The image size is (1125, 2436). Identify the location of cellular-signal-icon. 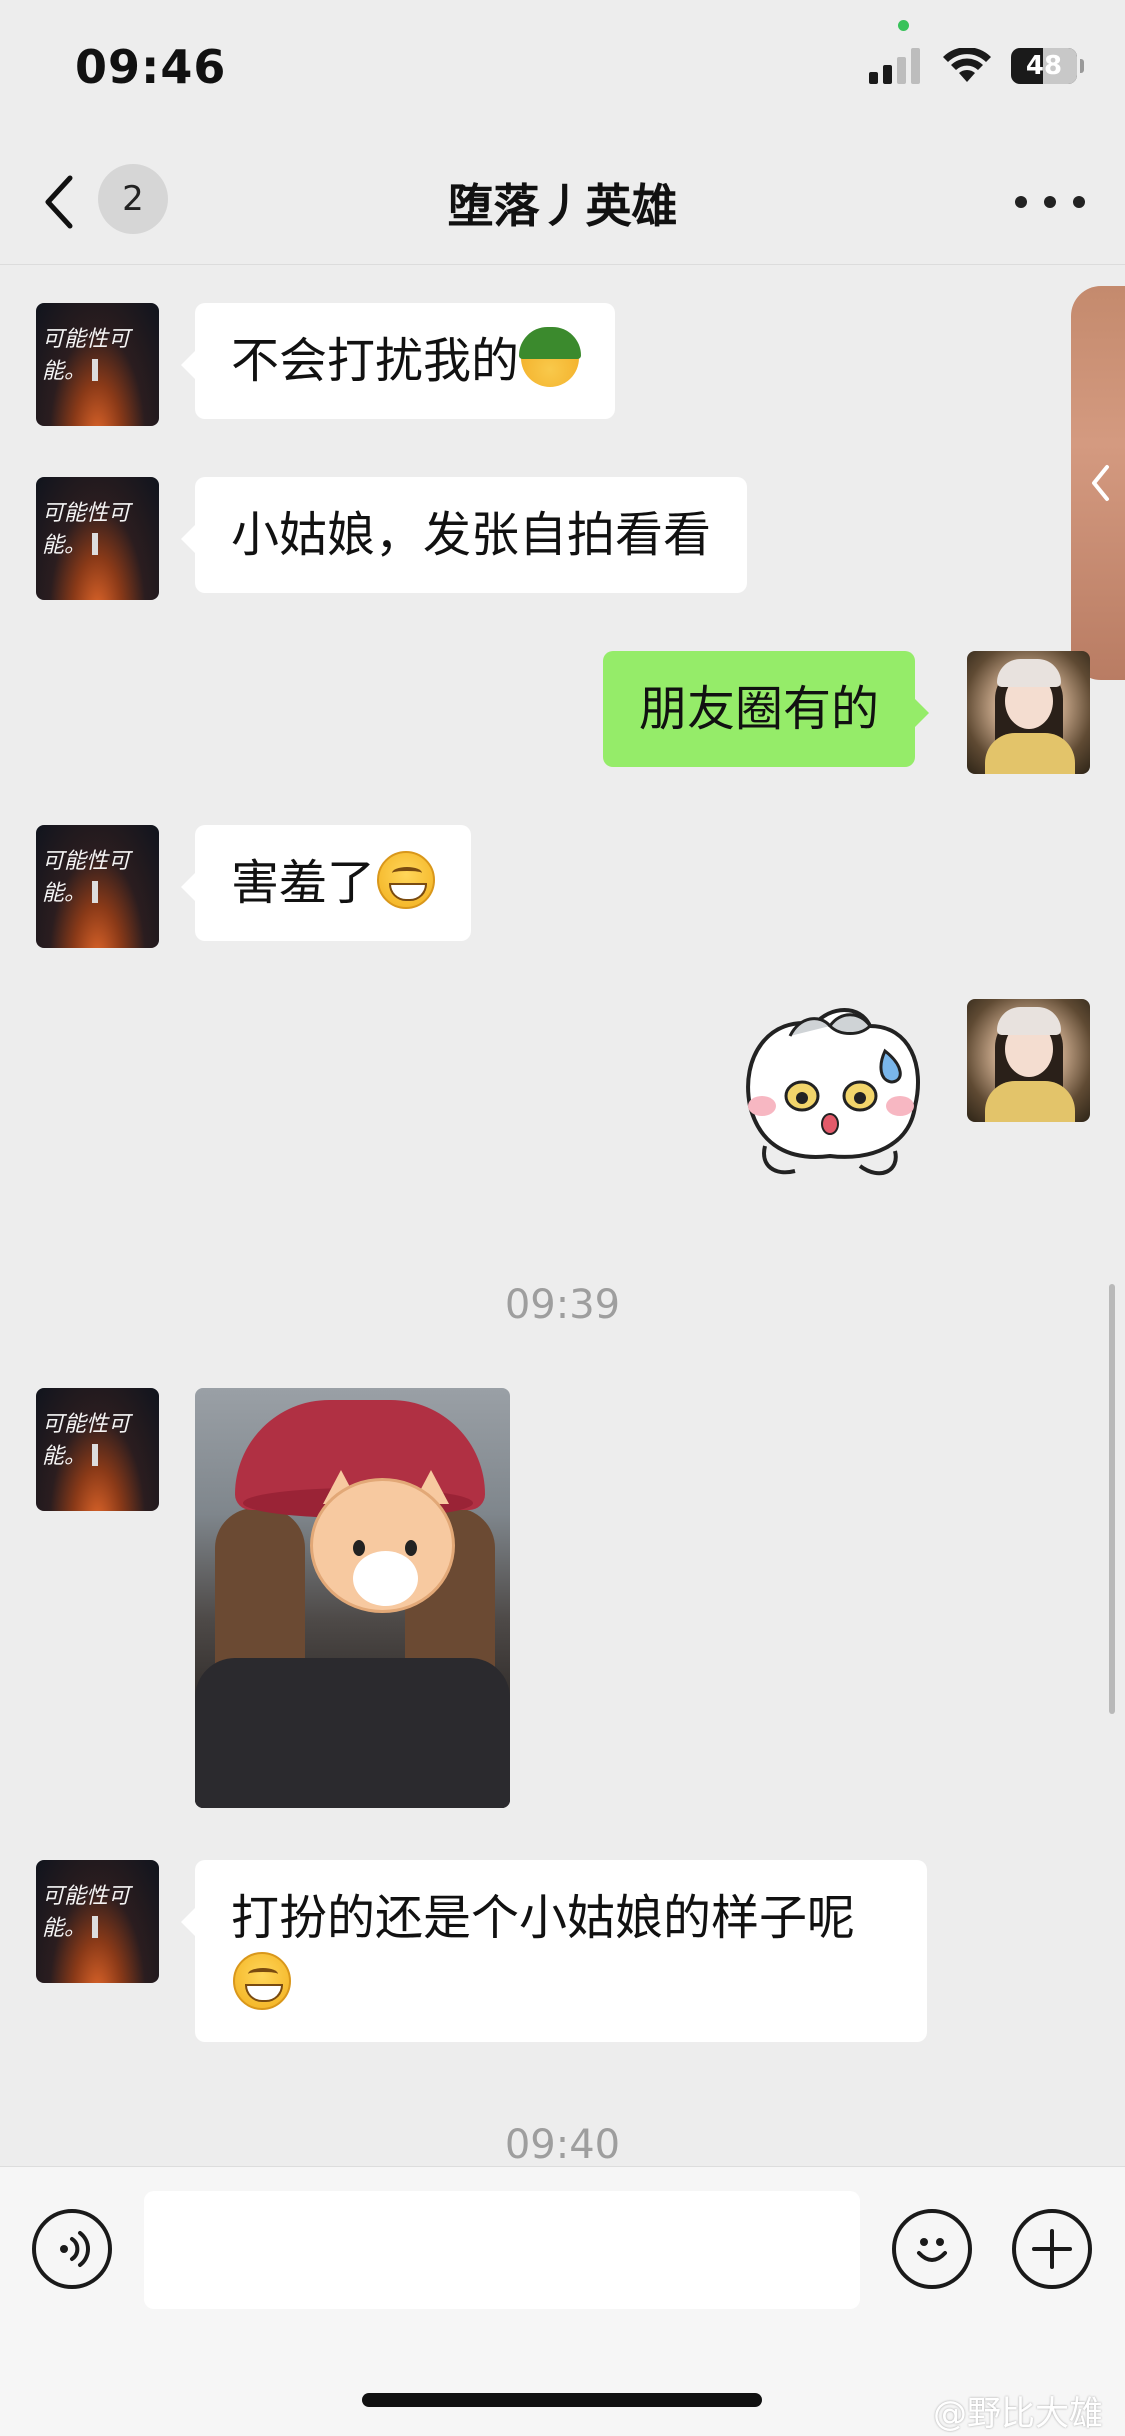
(894, 66).